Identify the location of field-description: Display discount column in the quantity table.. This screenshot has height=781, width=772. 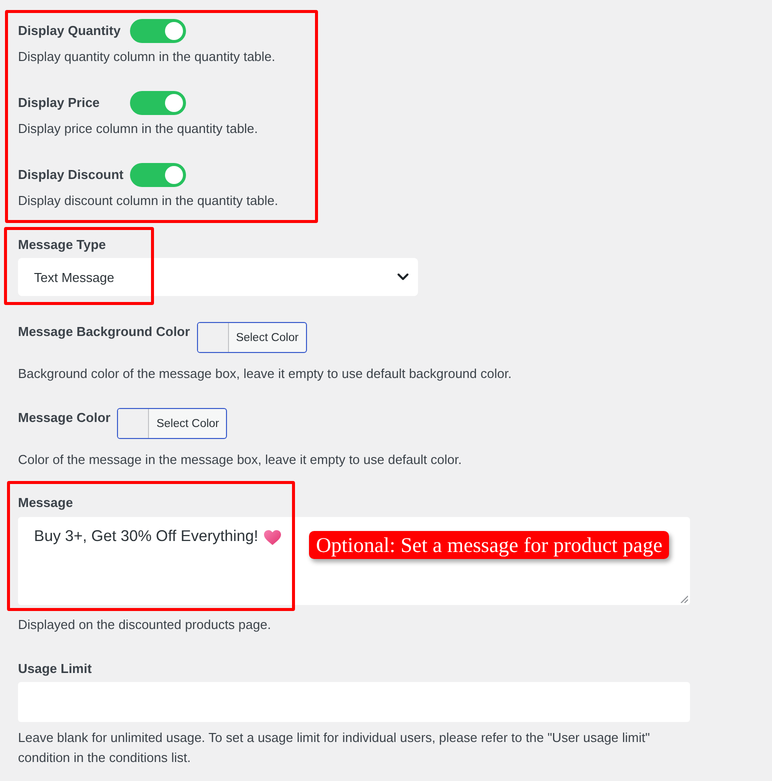
(149, 201).